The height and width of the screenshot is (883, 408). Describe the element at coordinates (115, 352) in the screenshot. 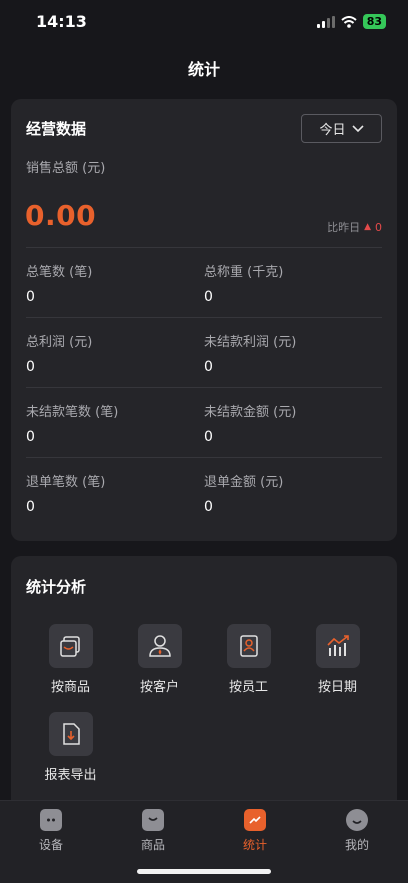

I see `metric-cell: 总利润 (元) 0` at that location.